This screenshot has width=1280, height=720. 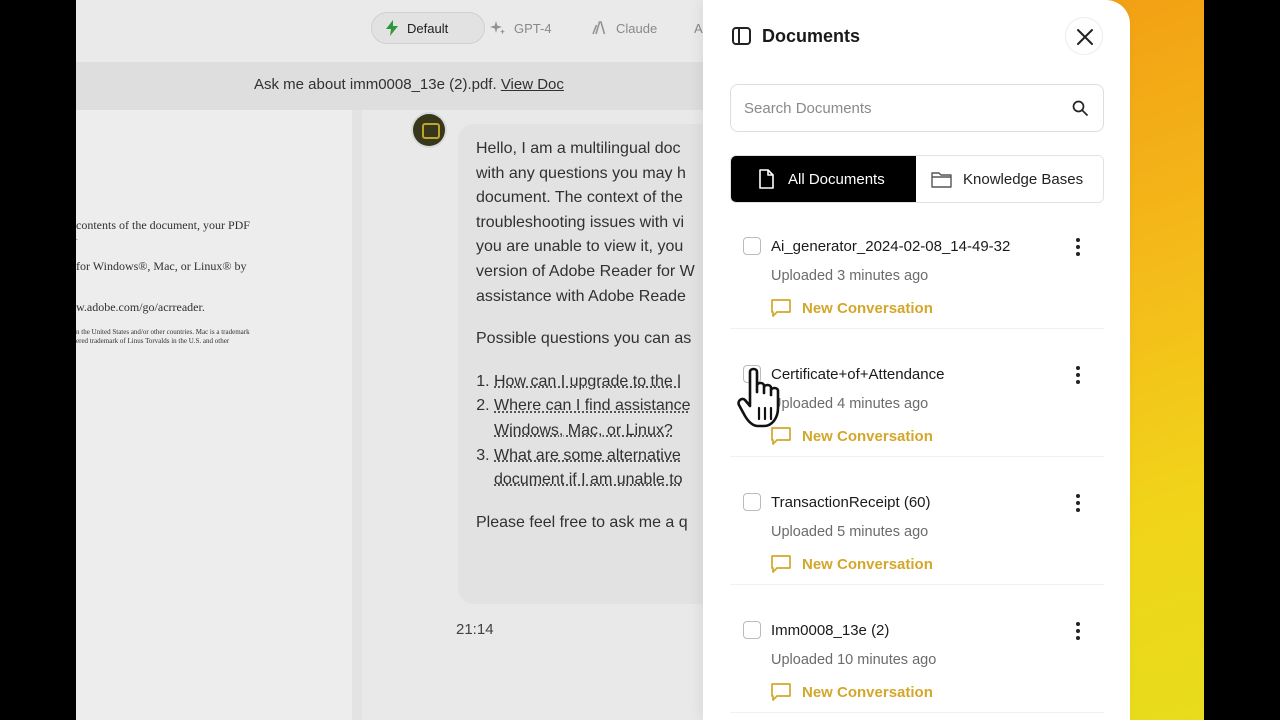 I want to click on search-box, so click(x=917, y=108).